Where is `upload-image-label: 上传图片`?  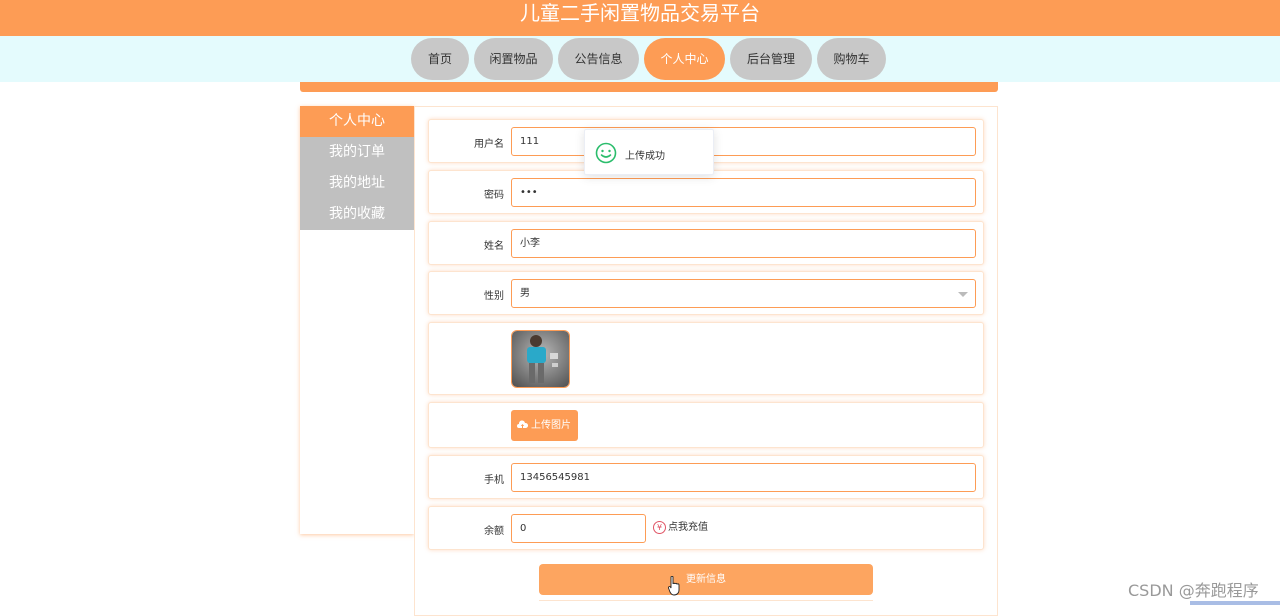 upload-image-label: 上传图片 is located at coordinates (551, 425).